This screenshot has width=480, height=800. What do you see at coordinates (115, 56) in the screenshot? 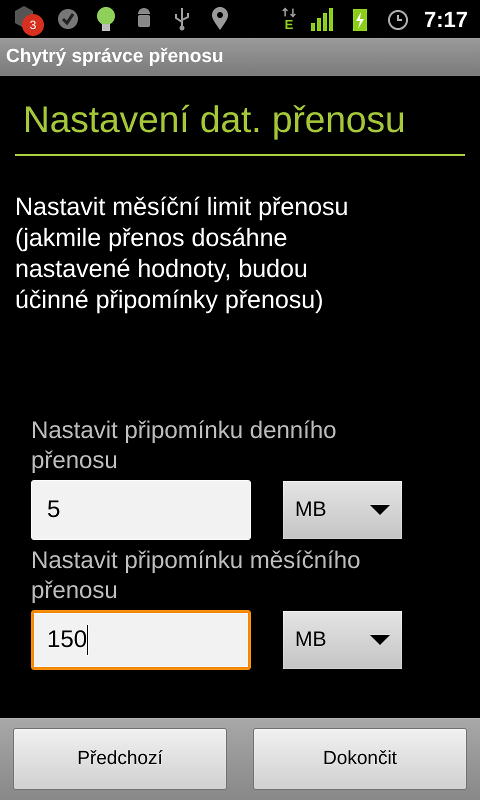
I see `app-title: Chytrý správce přenosu` at bounding box center [115, 56].